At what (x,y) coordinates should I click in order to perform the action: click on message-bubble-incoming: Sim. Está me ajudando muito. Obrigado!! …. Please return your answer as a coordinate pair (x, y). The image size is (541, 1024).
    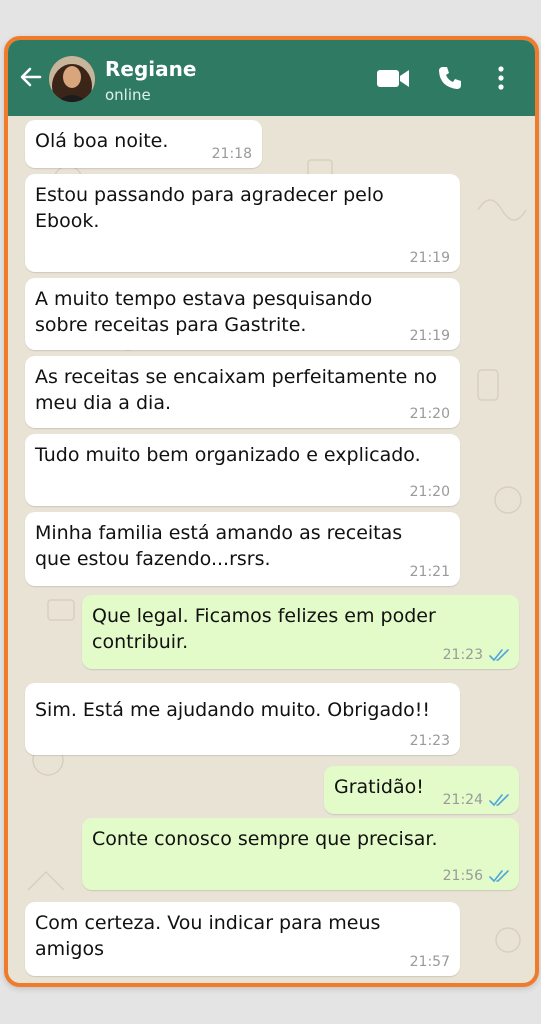
    Looking at the image, I should click on (242, 719).